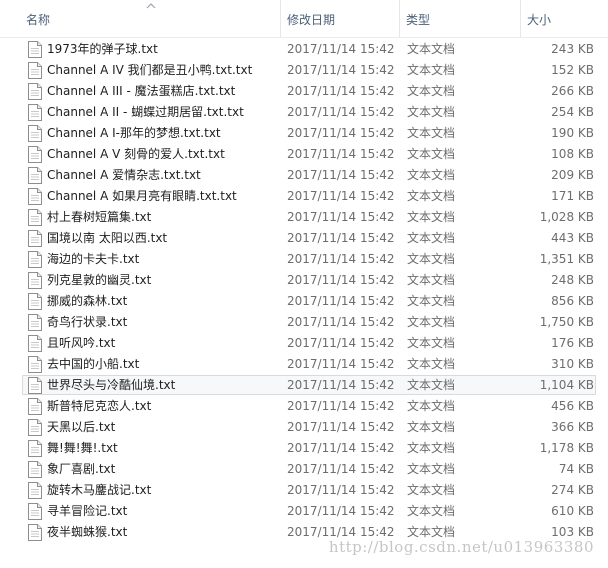  Describe the element at coordinates (572, 406) in the screenshot. I see `file-size: 456 KB` at that location.